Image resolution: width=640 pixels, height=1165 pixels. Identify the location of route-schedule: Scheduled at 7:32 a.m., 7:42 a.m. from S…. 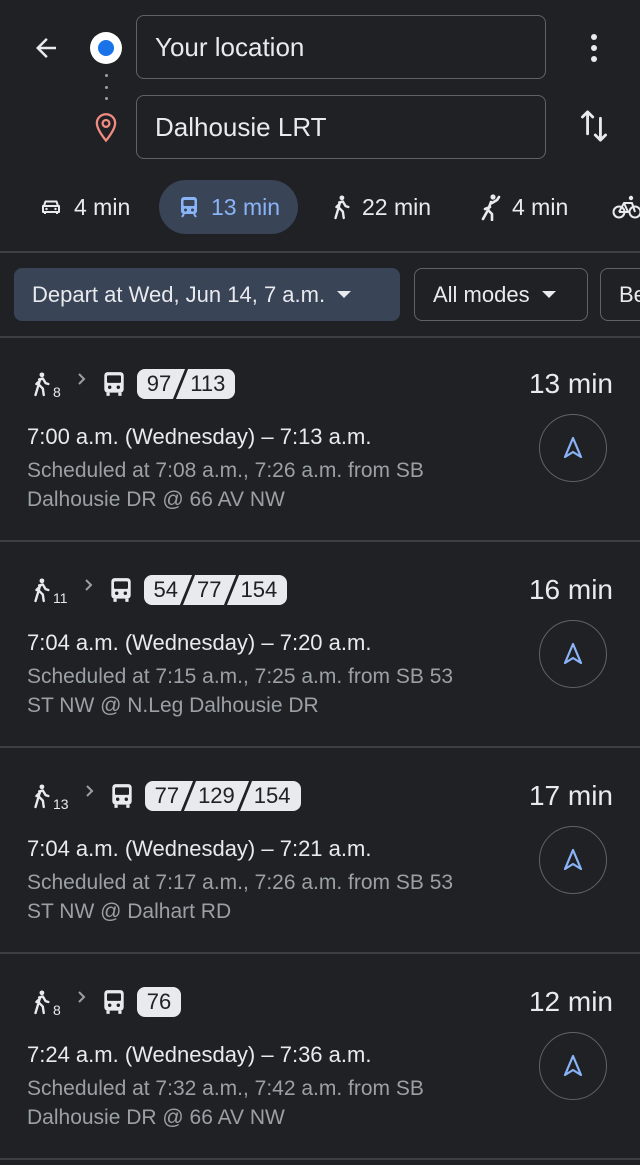
(267, 1103).